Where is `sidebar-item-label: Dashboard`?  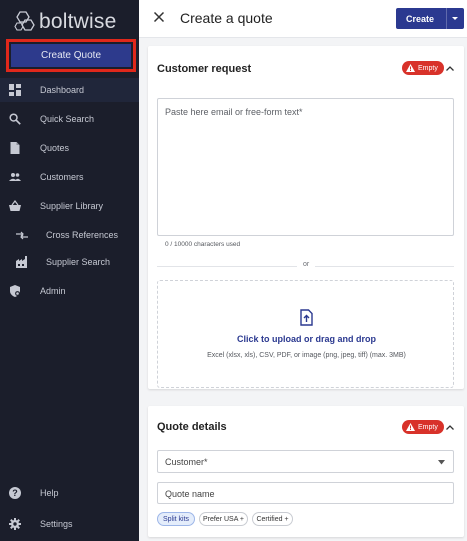 sidebar-item-label: Dashboard is located at coordinates (62, 90).